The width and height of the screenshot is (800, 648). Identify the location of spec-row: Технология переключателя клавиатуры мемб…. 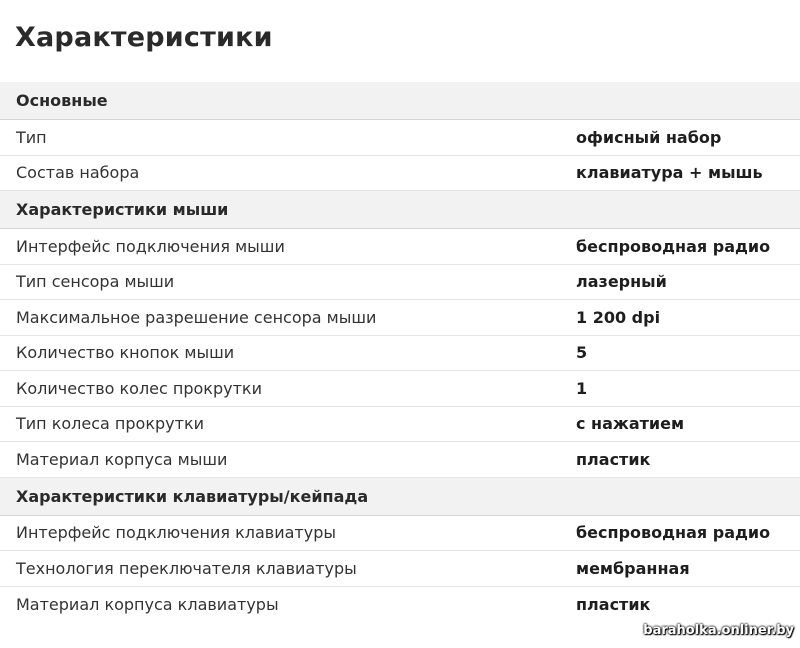
(400, 569).